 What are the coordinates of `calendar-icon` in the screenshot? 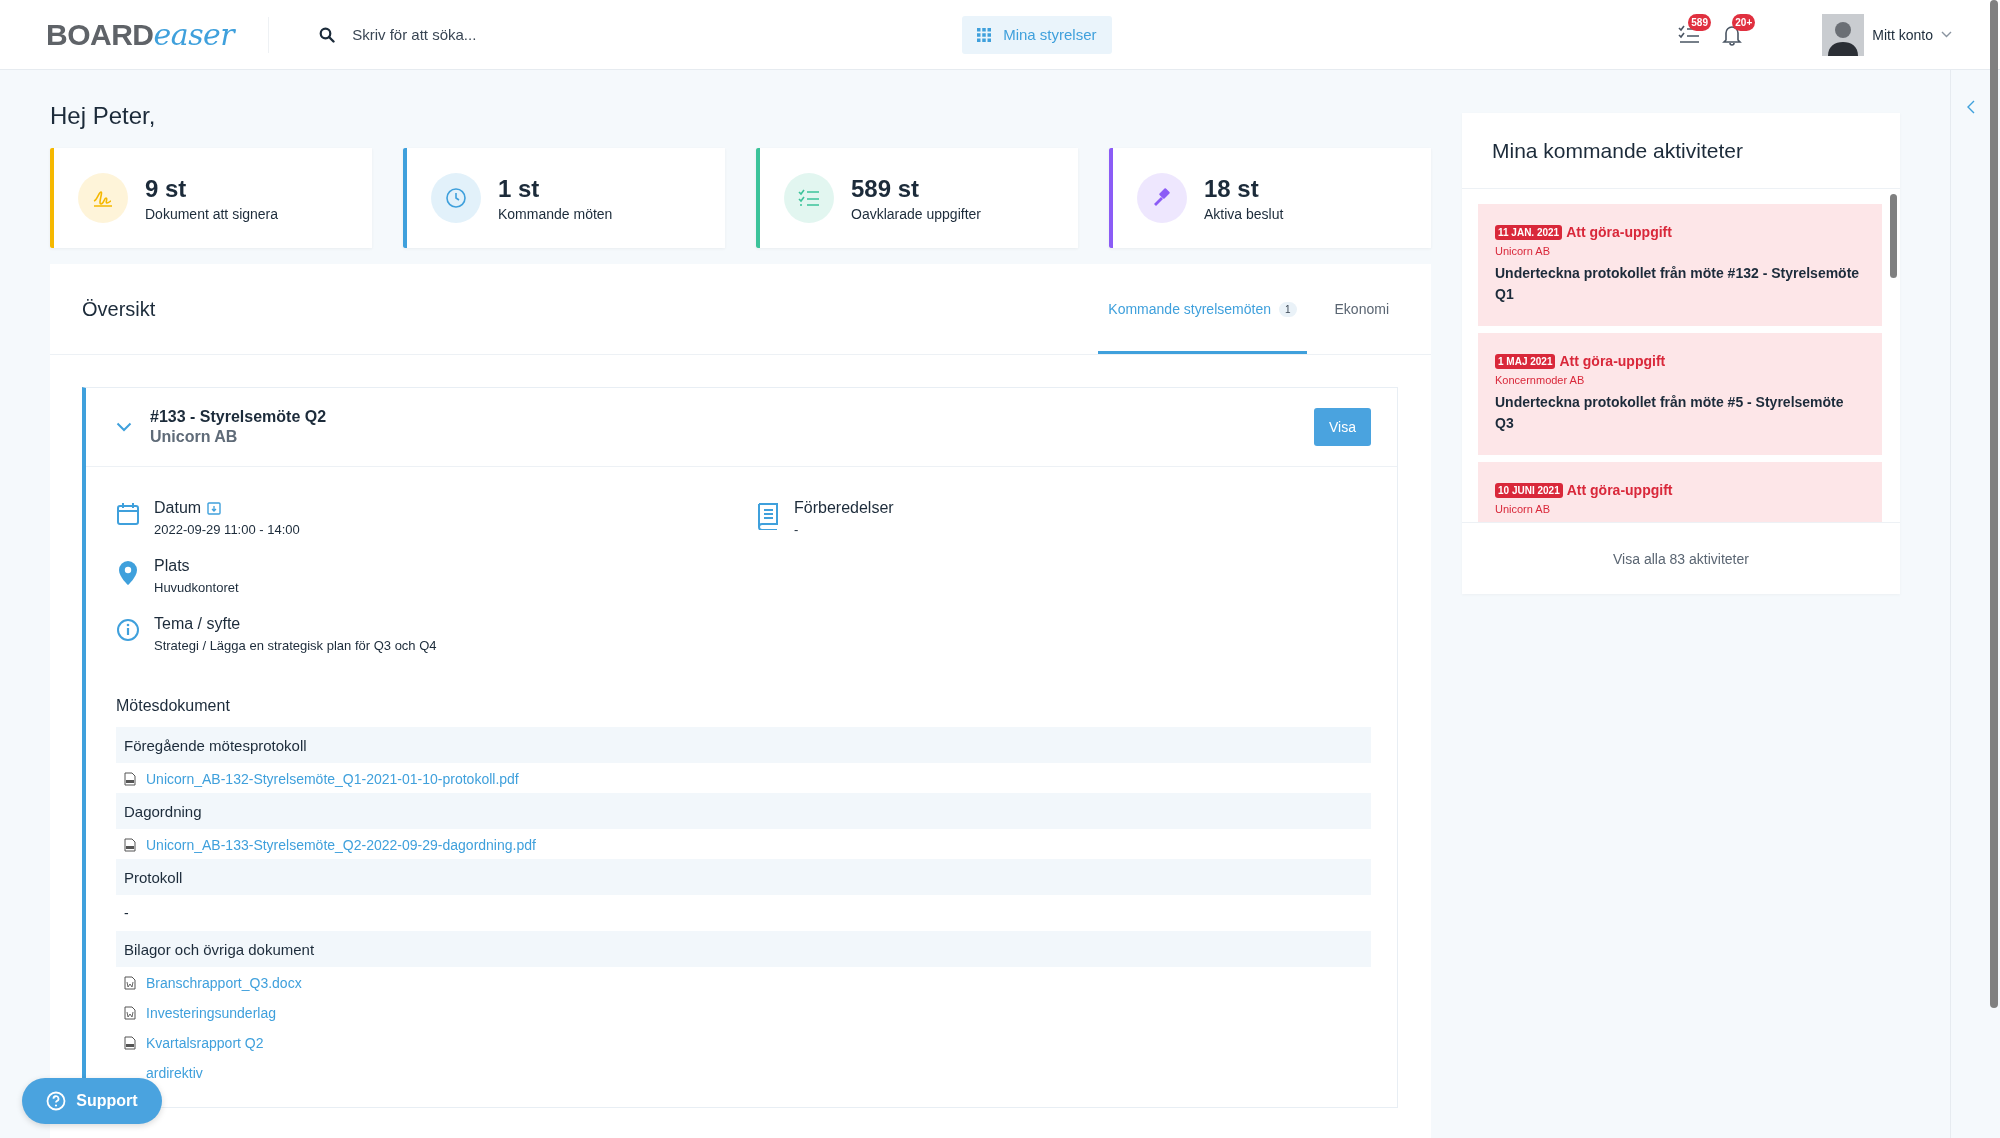 It's located at (128, 514).